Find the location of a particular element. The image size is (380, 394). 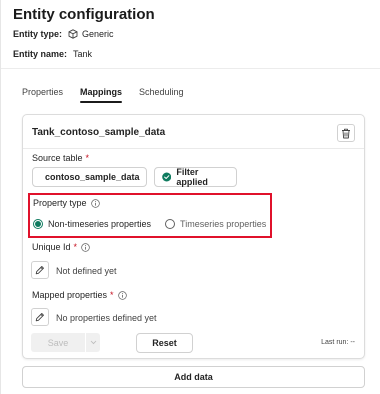

source-table-label-row: Source table * is located at coordinates (60, 158).